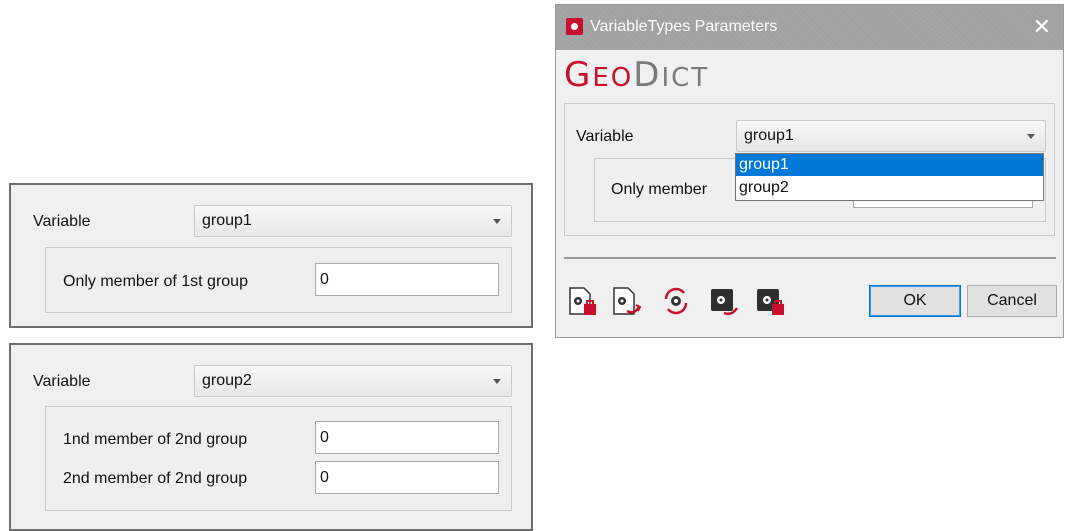 The height and width of the screenshot is (531, 1069). I want to click on first-member-input-value: 0, so click(324, 437).